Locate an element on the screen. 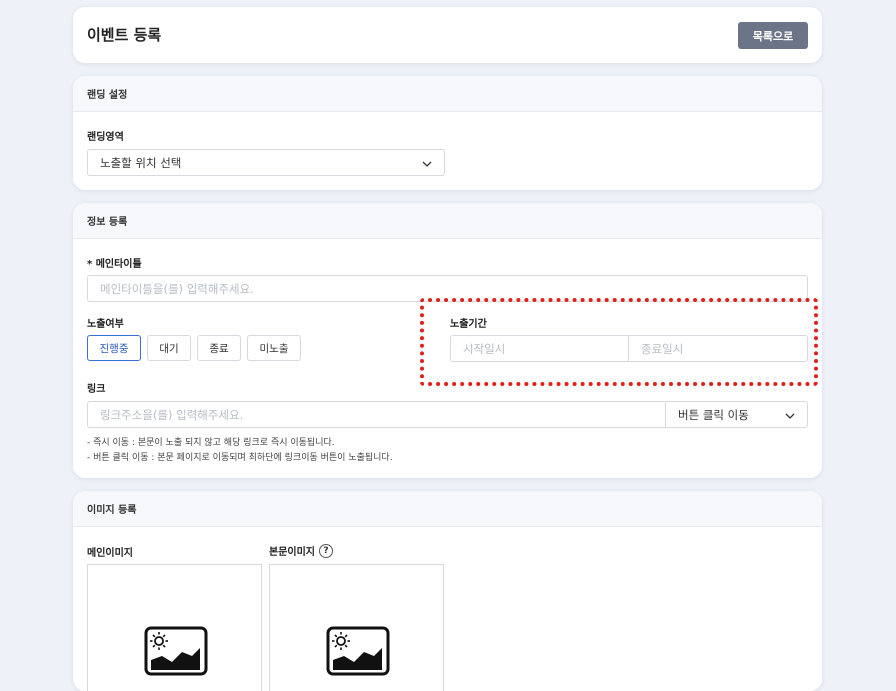 The image size is (896, 691). main-title-placeholder: 메인타이틀을(를) 입력해주세요. is located at coordinates (177, 288).